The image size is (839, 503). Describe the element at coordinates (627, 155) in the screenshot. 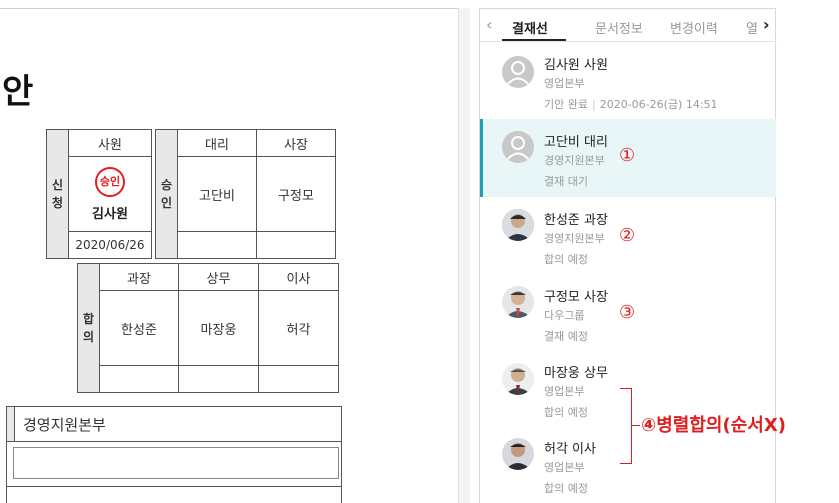

I see `marker-1: ①` at that location.